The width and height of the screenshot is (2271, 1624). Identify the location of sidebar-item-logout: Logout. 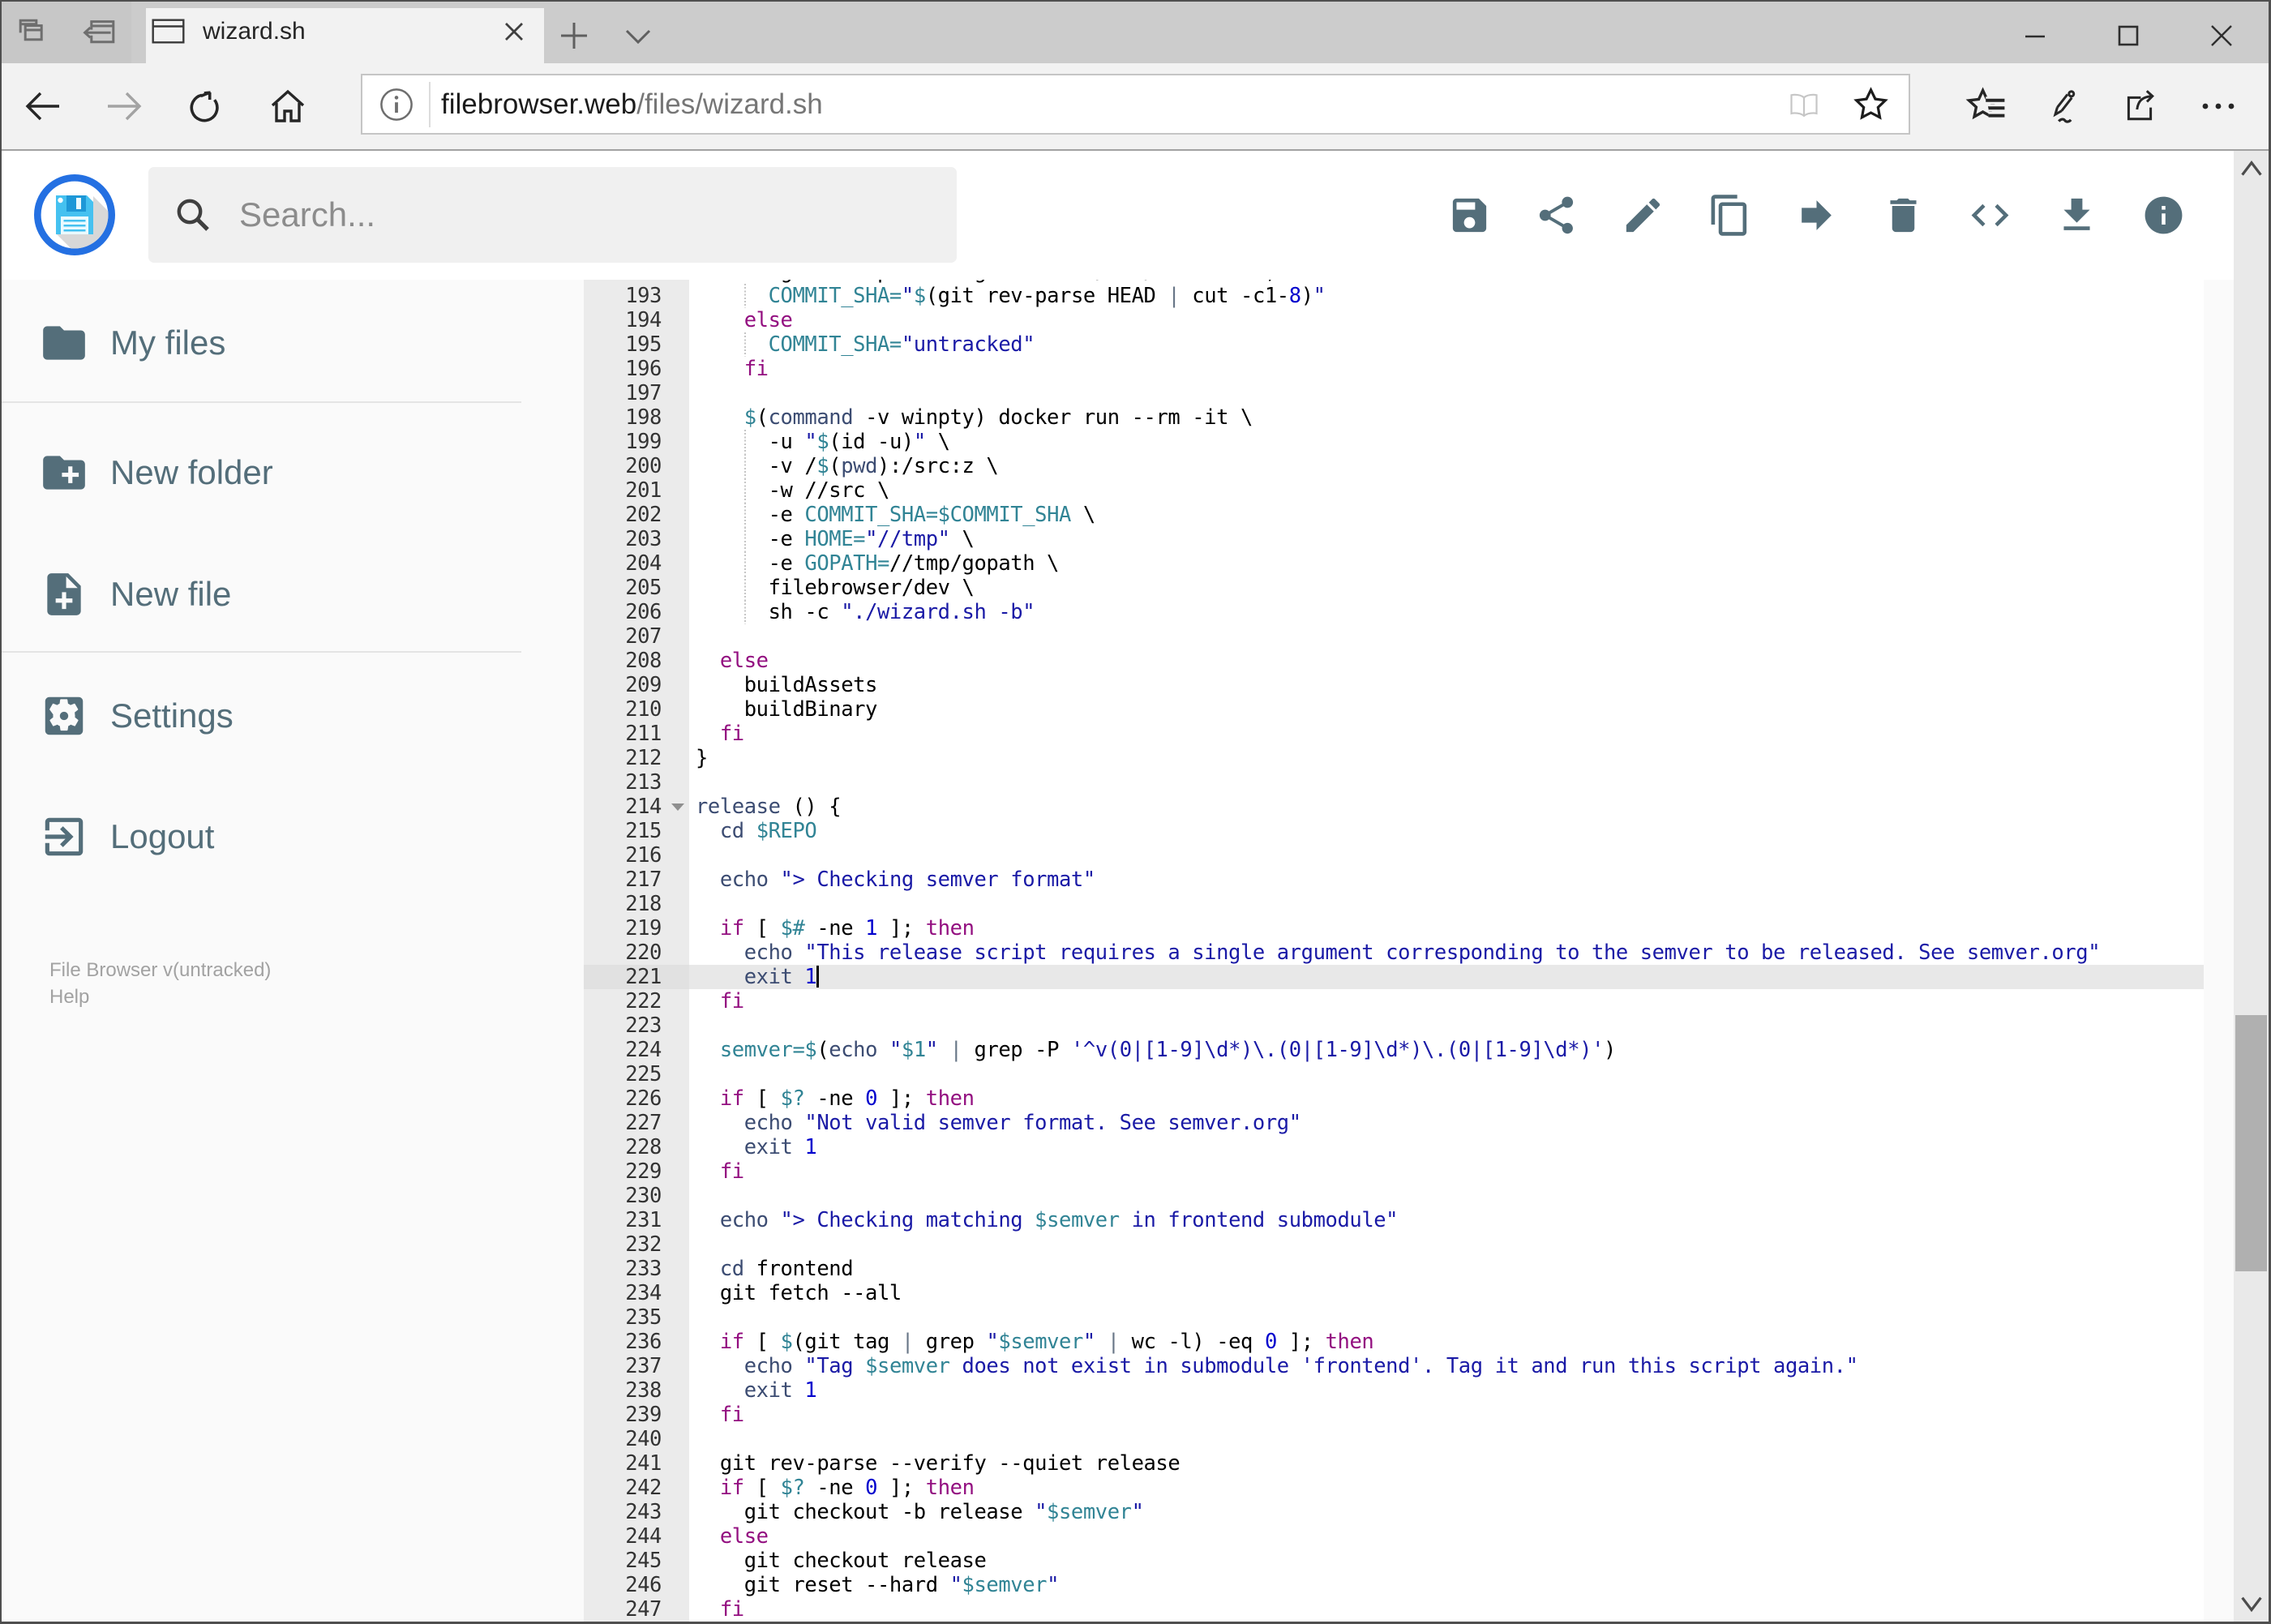
(260, 837).